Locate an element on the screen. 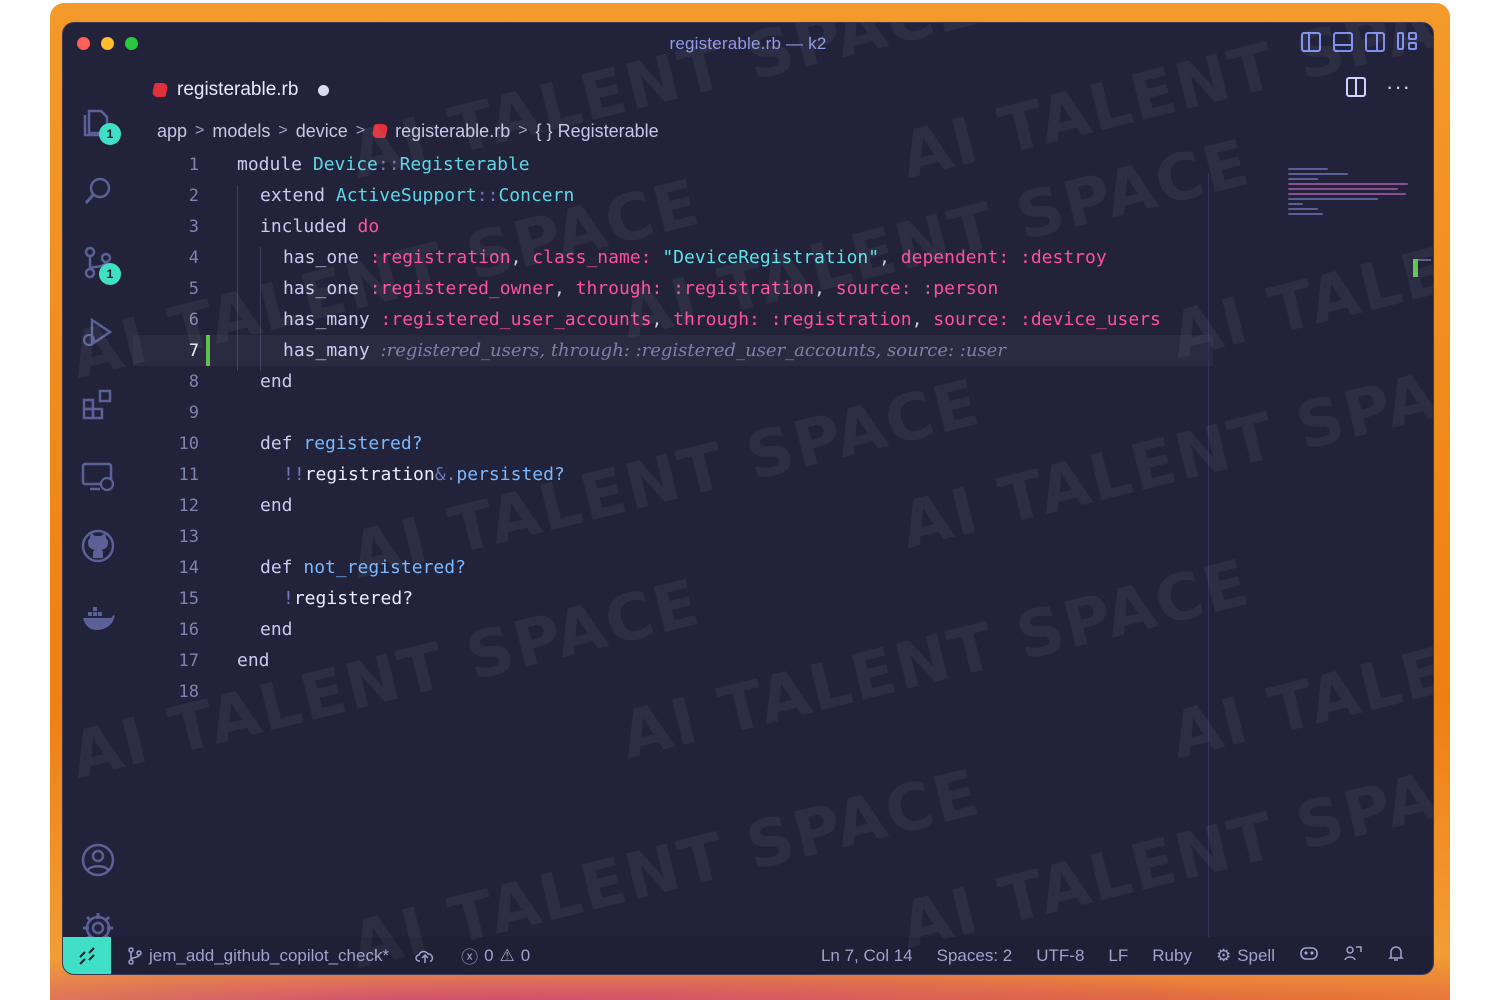  modified-line-indicator is located at coordinates (208, 350).